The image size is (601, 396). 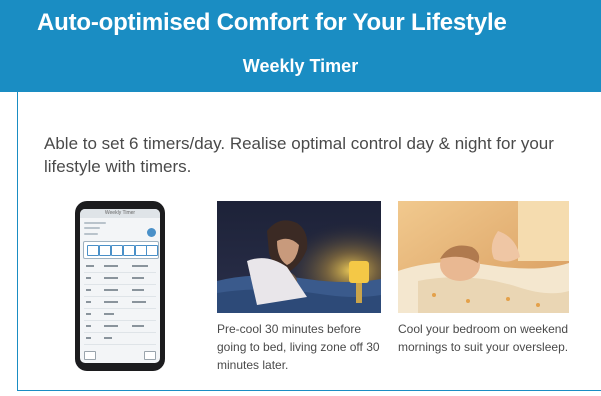 I want to click on night-bedroom-photo, so click(x=299, y=257).